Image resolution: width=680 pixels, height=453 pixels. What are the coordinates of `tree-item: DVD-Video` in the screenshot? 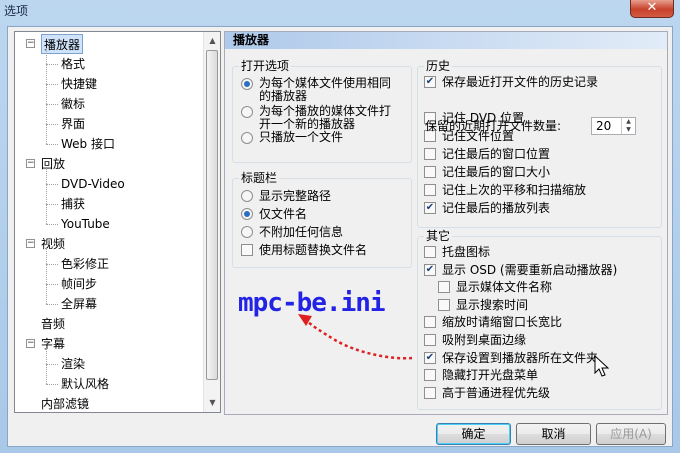 It's located at (93, 184).